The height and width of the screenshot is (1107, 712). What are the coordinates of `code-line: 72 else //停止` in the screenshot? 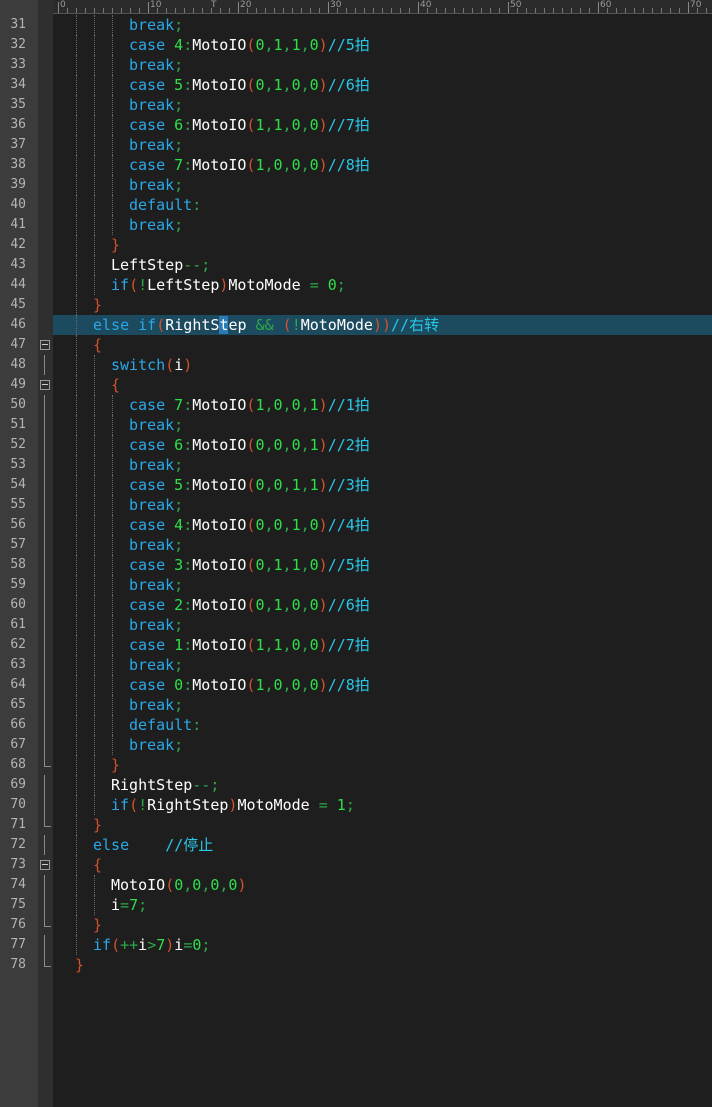 It's located at (361, 845).